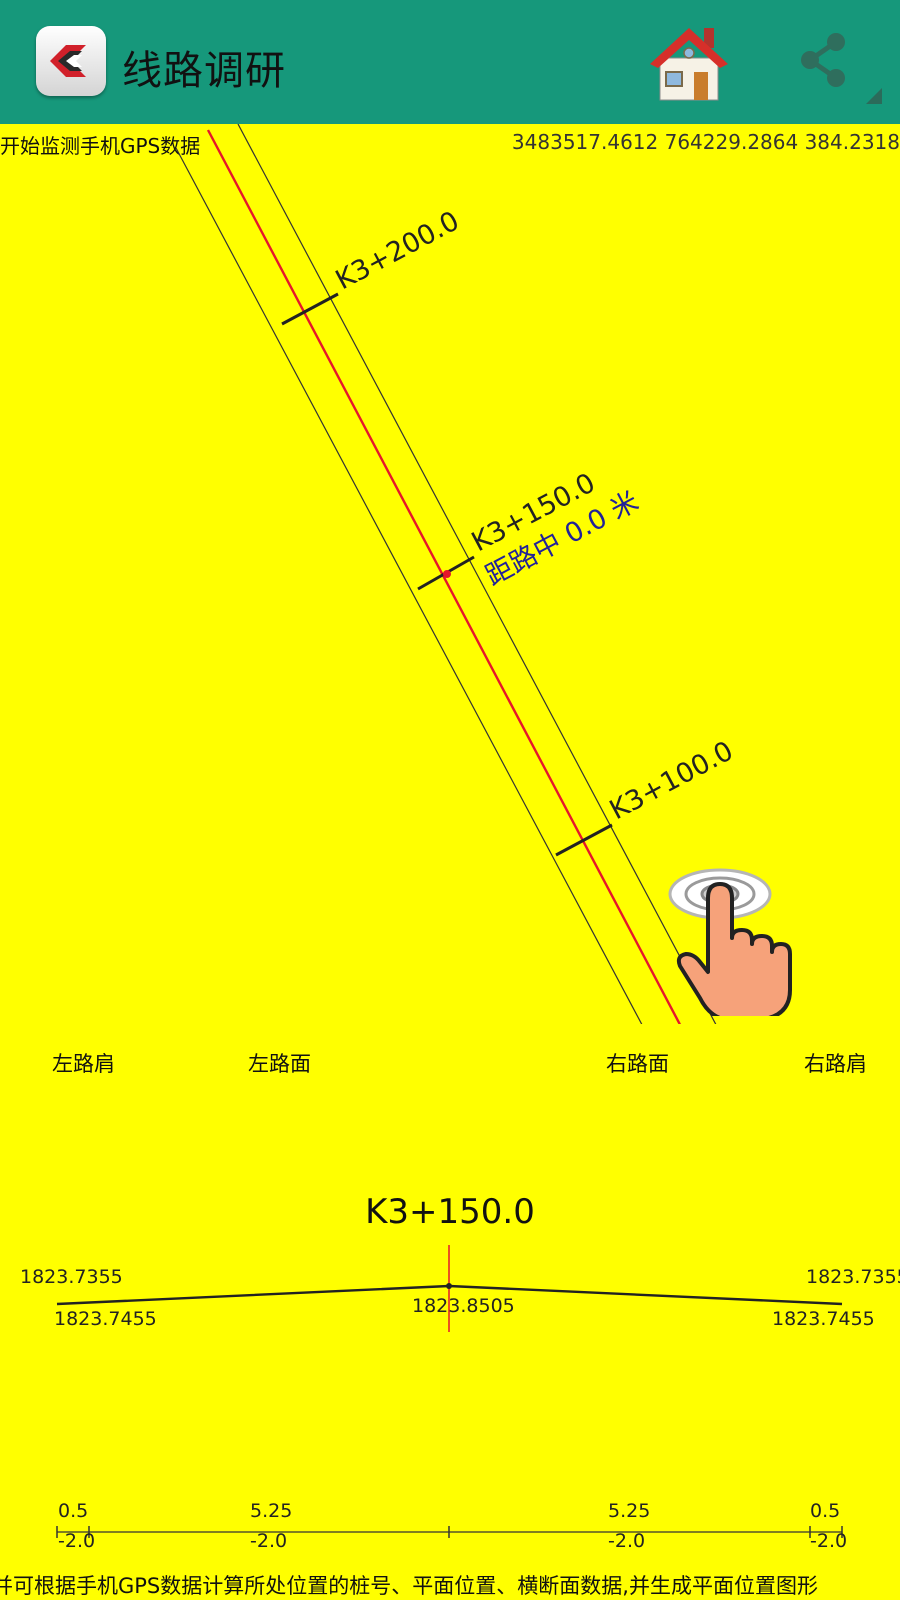 Image resolution: width=900 pixels, height=1600 pixels. Describe the element at coordinates (463, 1306) in the screenshot. I see `elevation-center: 1823.8505` at that location.